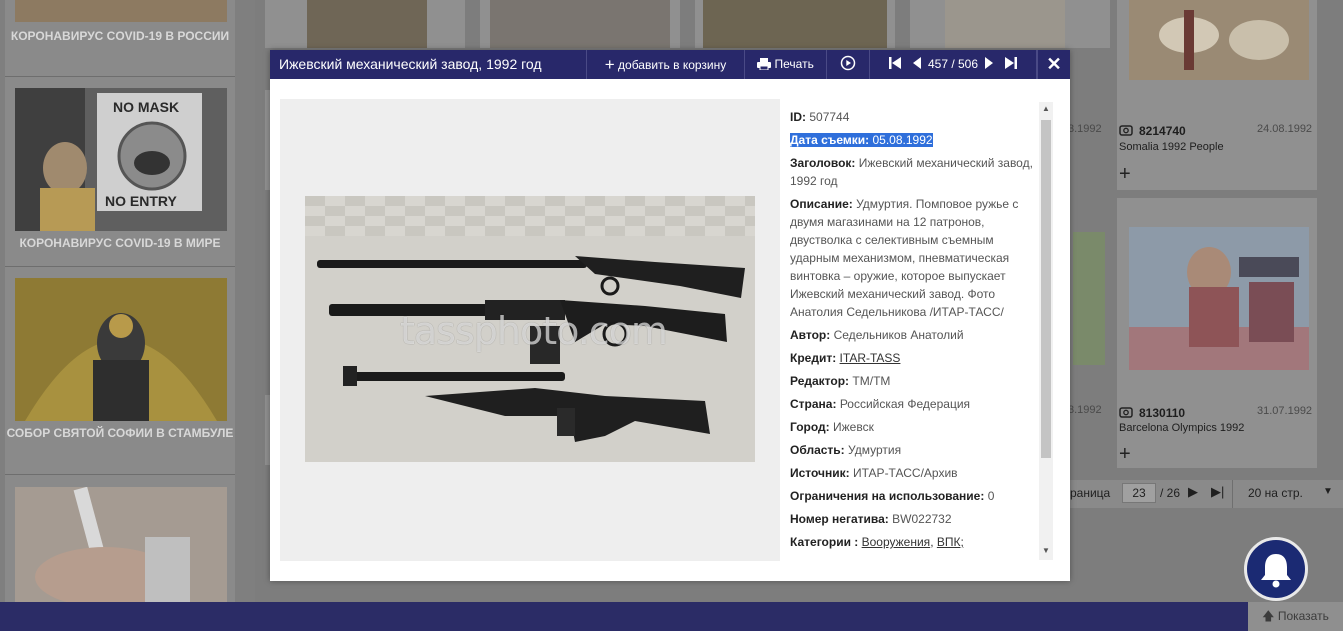 Image resolution: width=1343 pixels, height=631 pixels. I want to click on barcelona-photo, so click(1219, 298).